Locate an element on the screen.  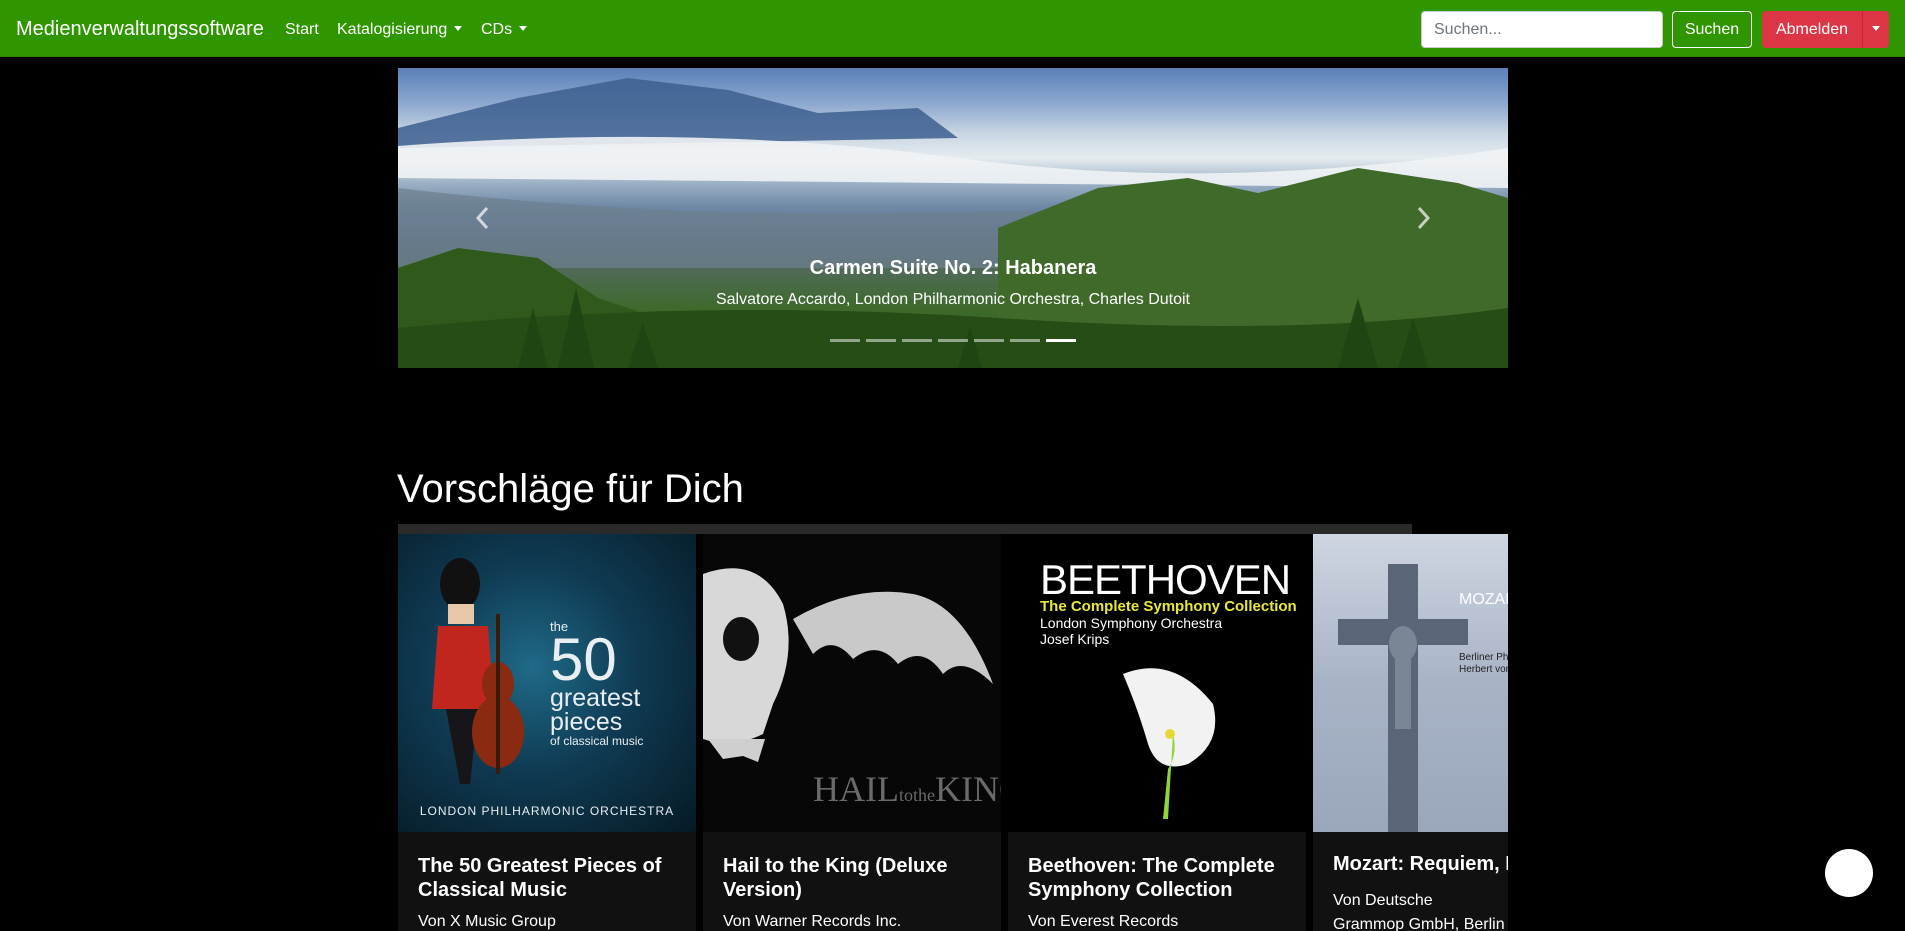
nav-cds-label: CDs is located at coordinates (497, 29).